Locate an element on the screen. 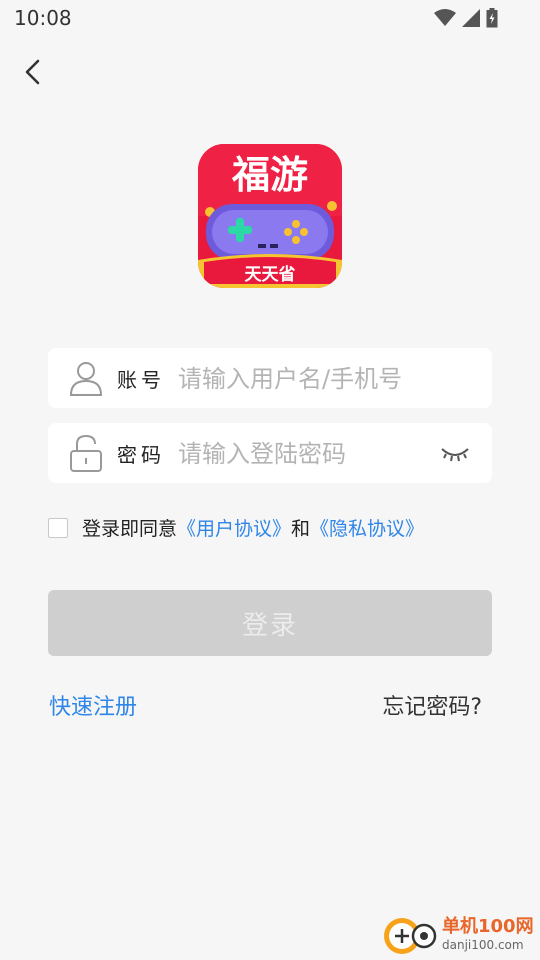 This screenshot has width=540, height=960. logo-title: 福游 is located at coordinates (269, 175).